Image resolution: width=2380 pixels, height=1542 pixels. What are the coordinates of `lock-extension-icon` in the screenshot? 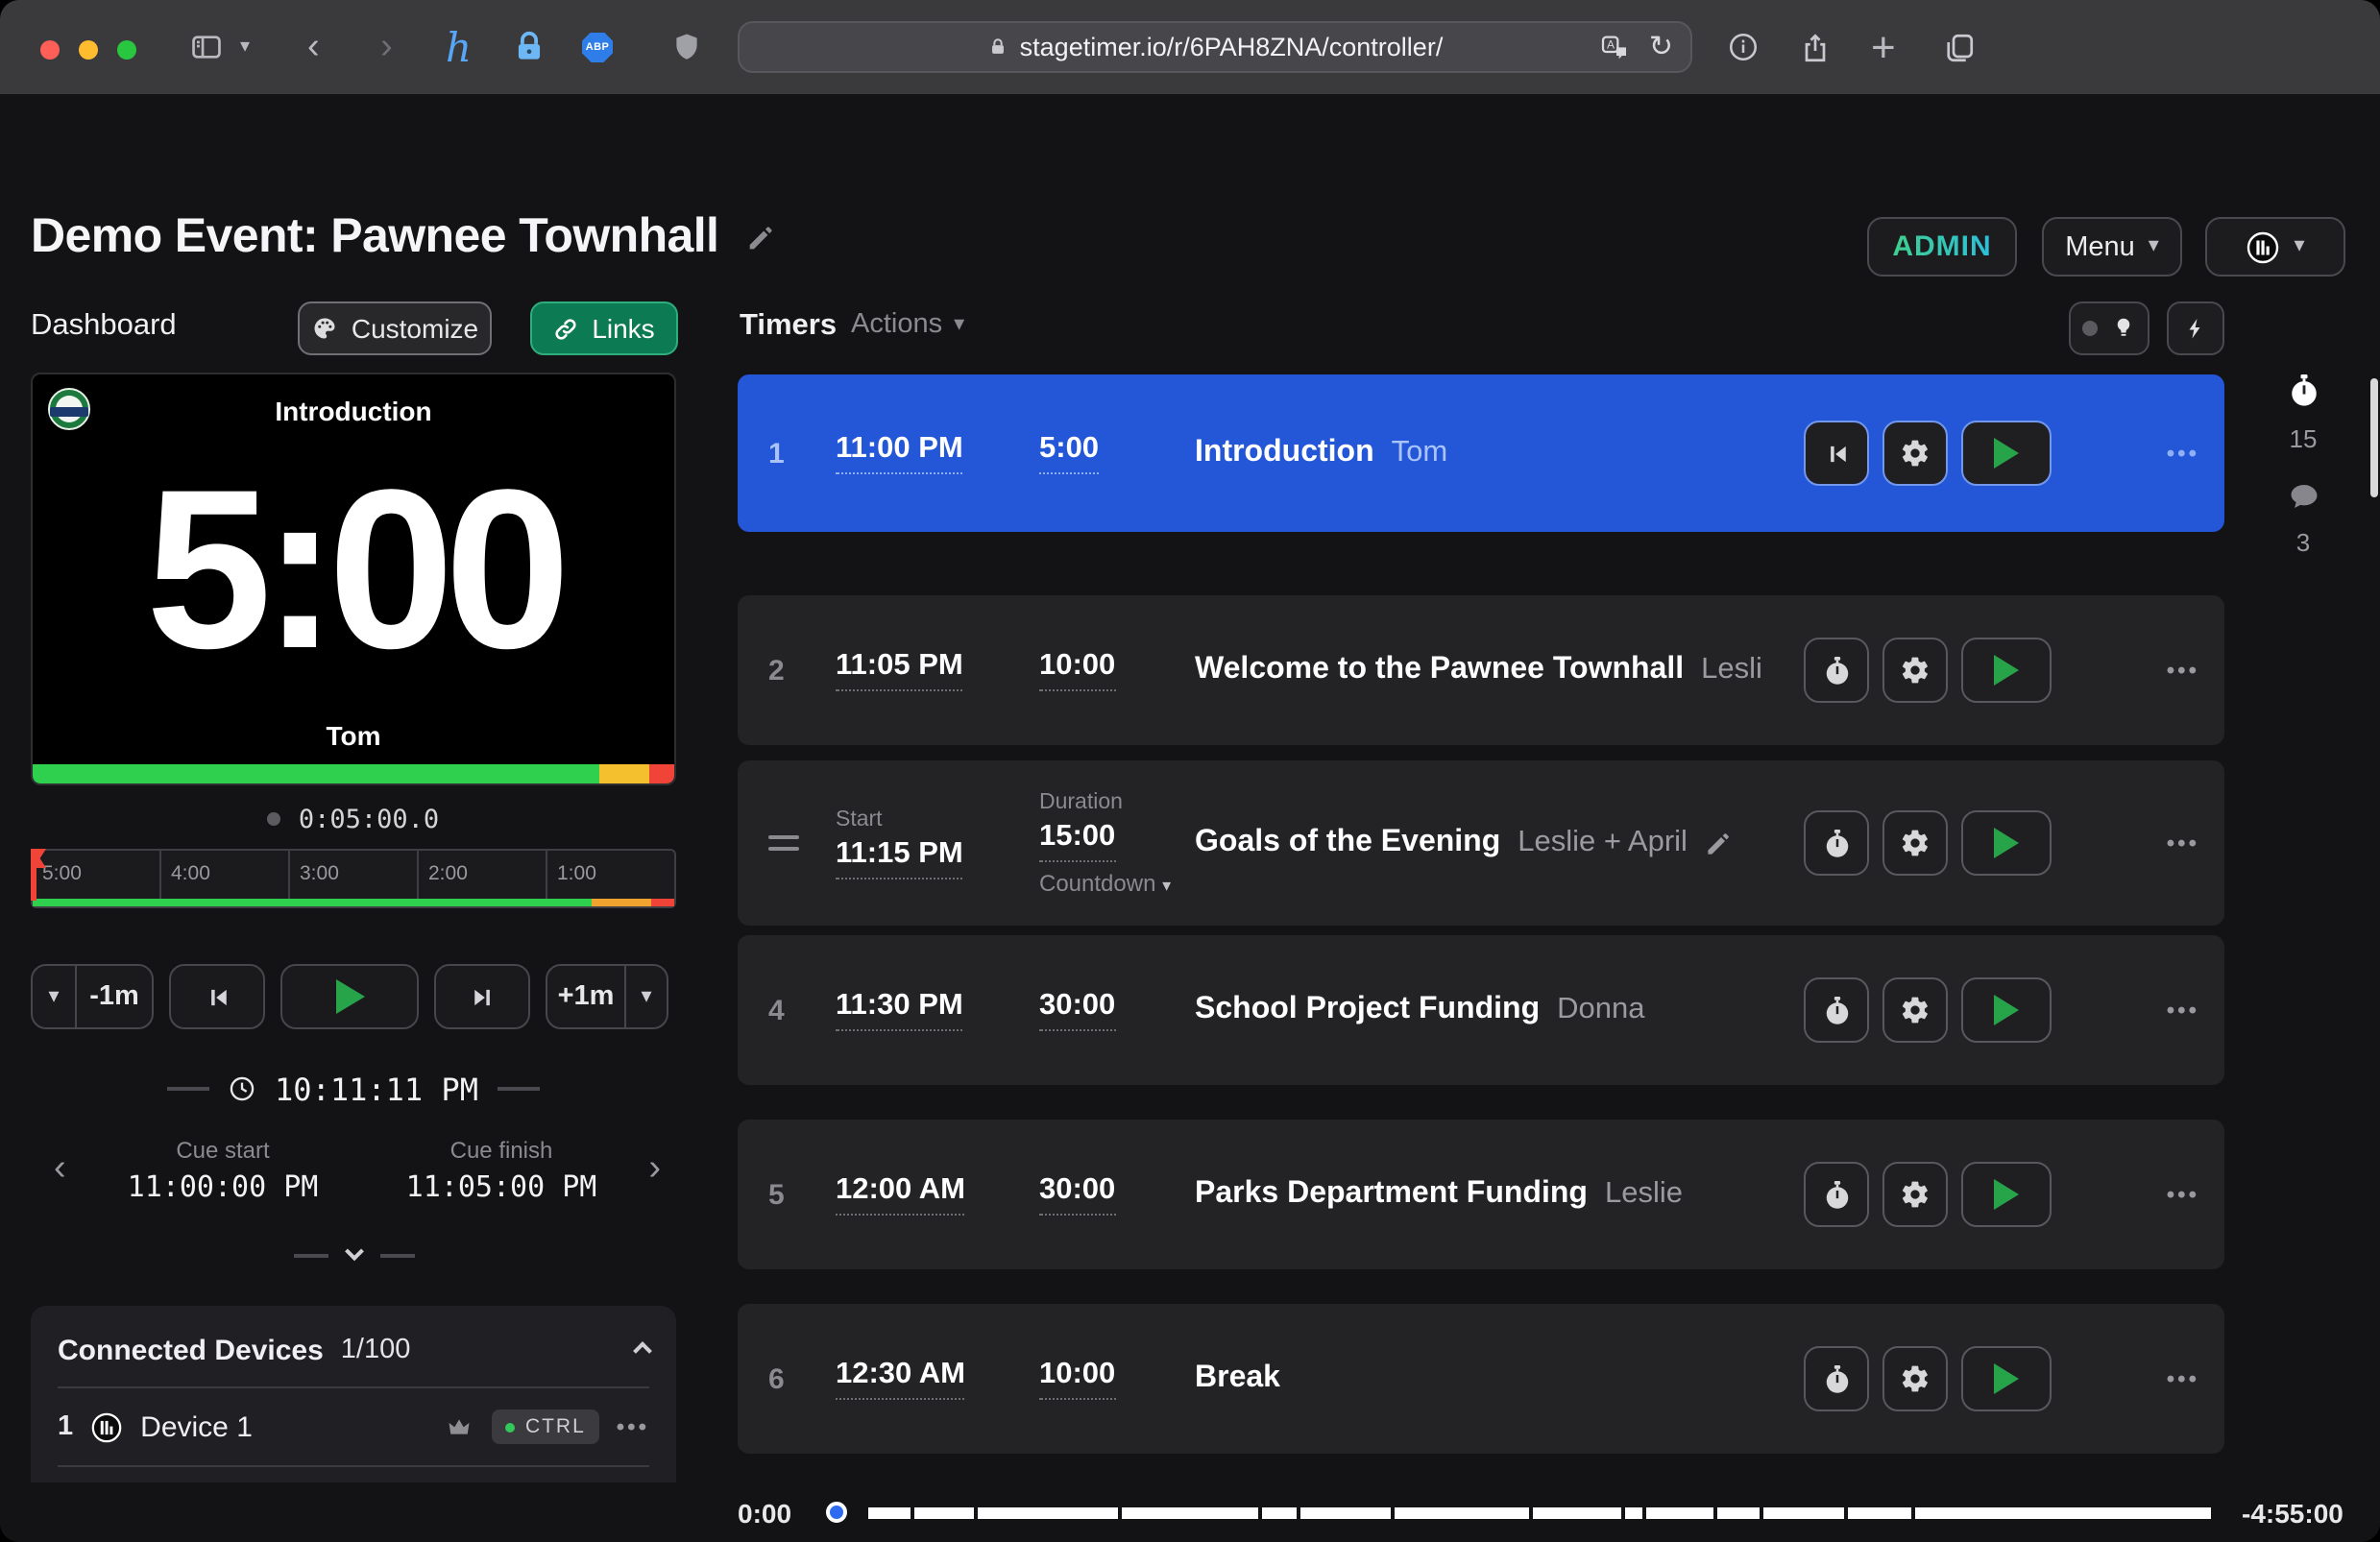 It's located at (529, 47).